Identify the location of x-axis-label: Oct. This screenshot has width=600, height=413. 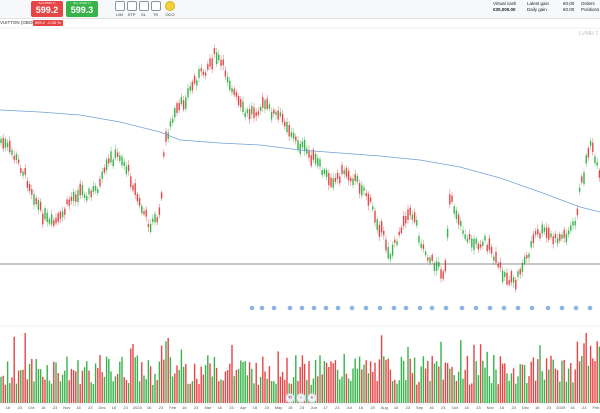
(31, 407).